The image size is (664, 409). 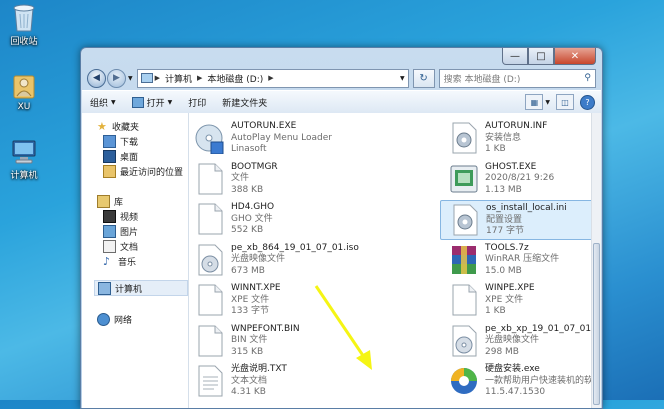 I want to click on recent-pages-chevron-icon: ▼, so click(x=130, y=78).